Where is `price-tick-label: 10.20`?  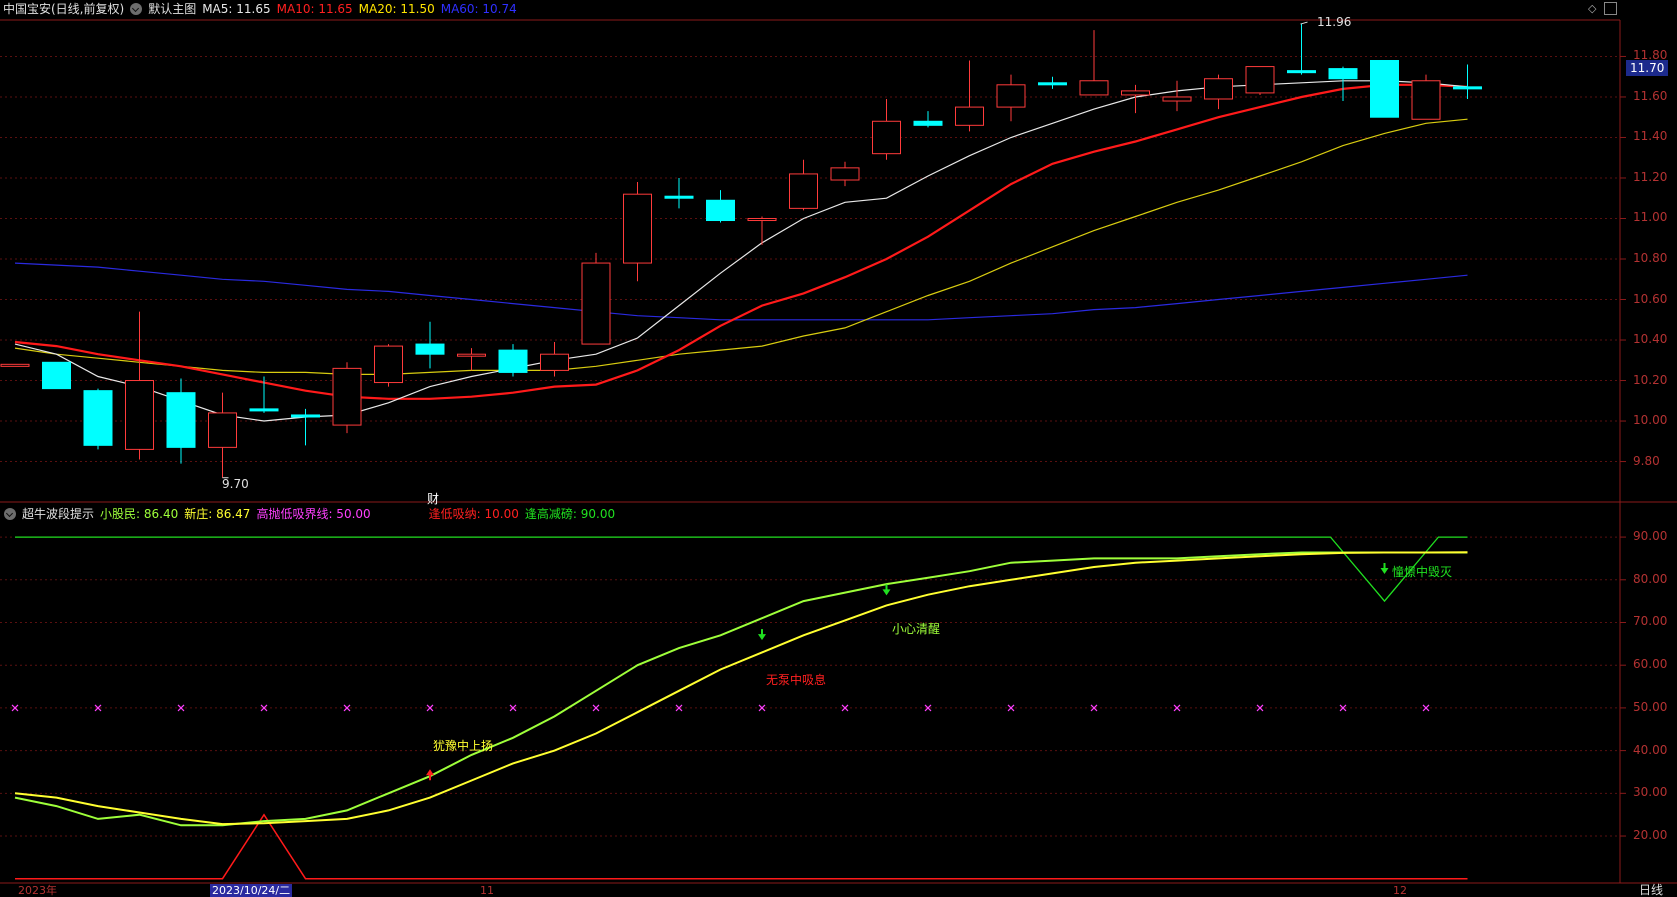
price-tick-label: 10.20 is located at coordinates (1650, 379).